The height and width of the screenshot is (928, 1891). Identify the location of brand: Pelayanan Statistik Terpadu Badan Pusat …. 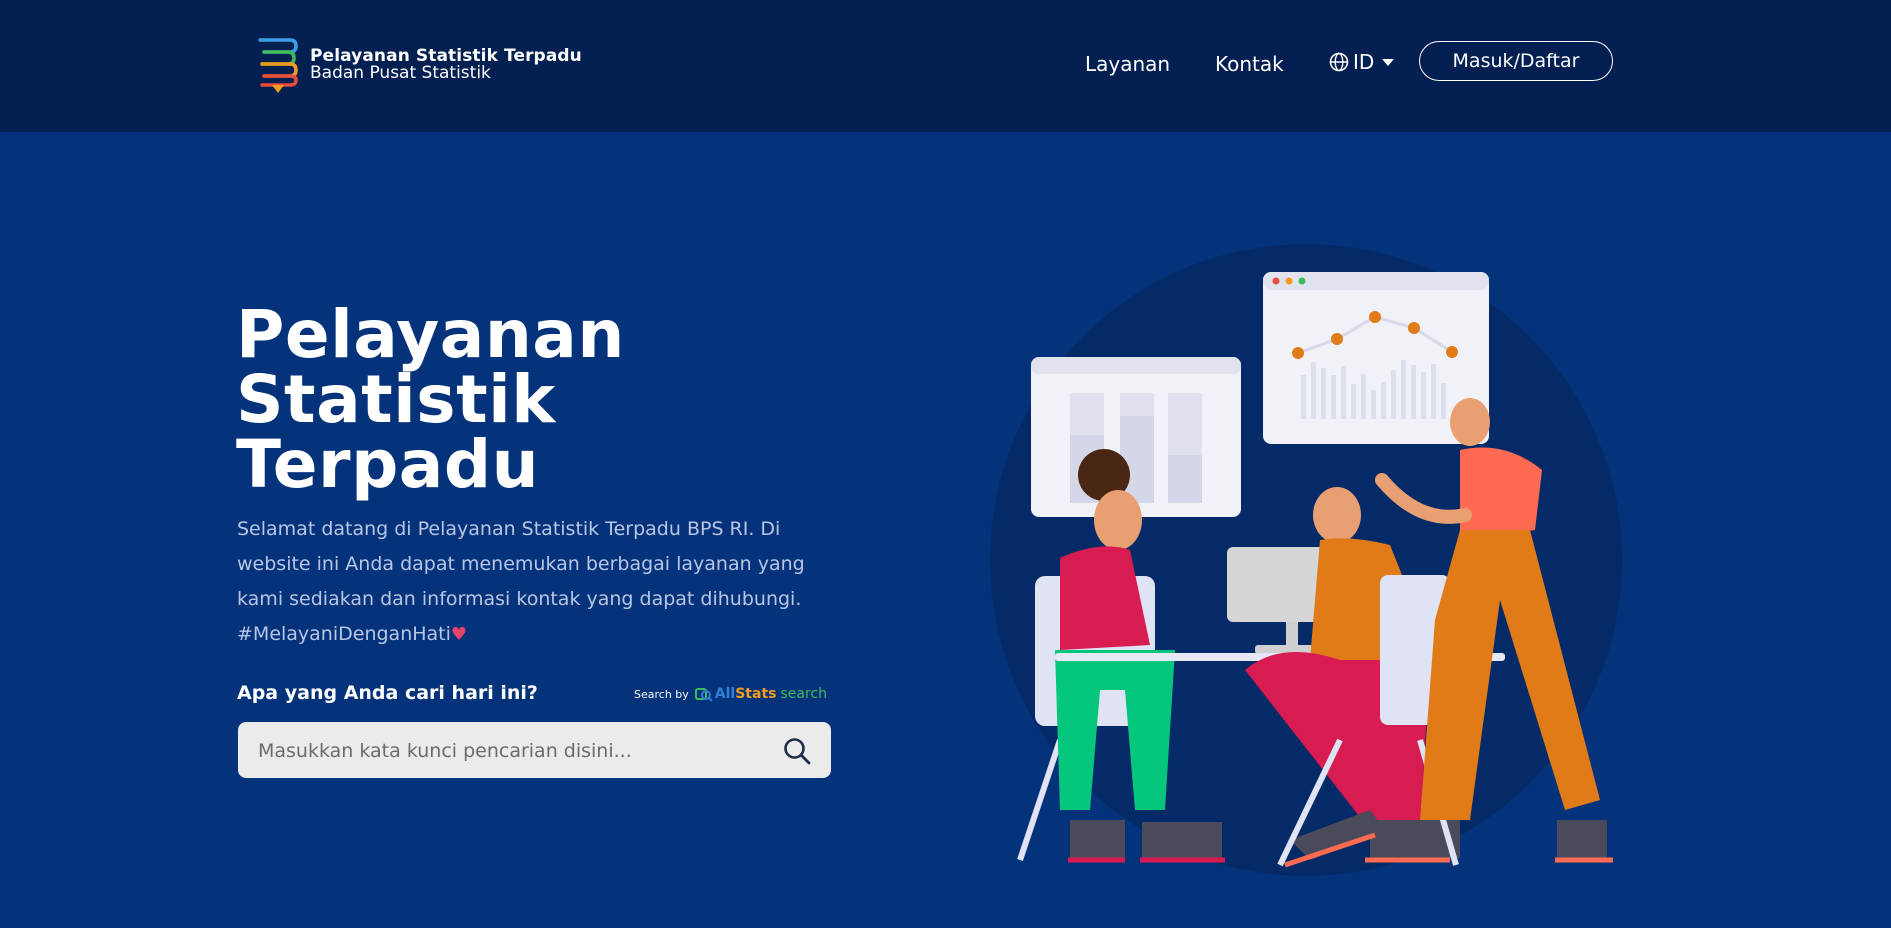
(418, 65).